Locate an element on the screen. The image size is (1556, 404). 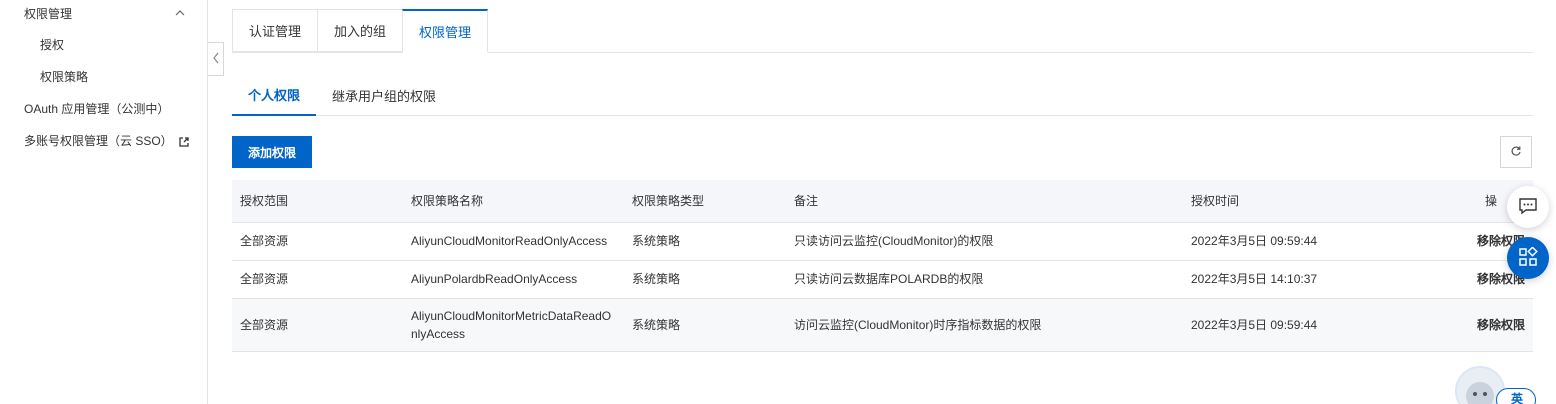
subtab-inherited: 继承用户组的权限 is located at coordinates (384, 95).